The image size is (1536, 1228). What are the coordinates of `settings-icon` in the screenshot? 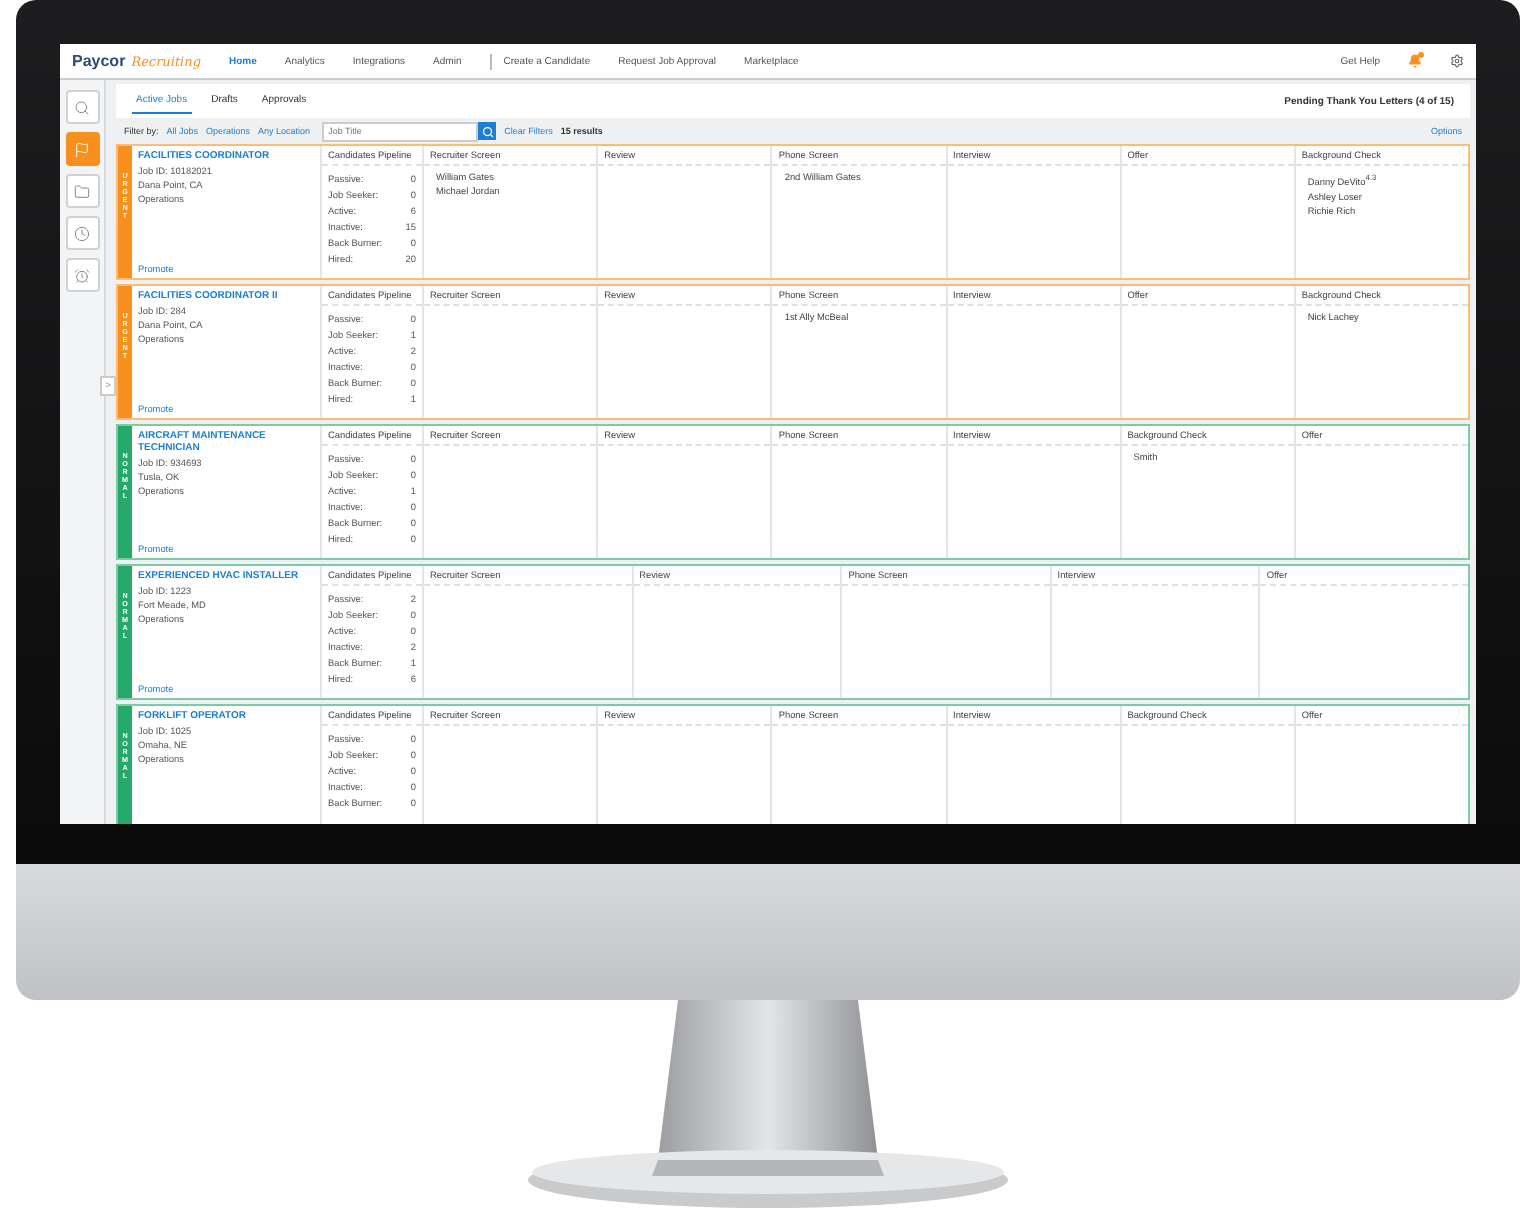 It's located at (1457, 61).